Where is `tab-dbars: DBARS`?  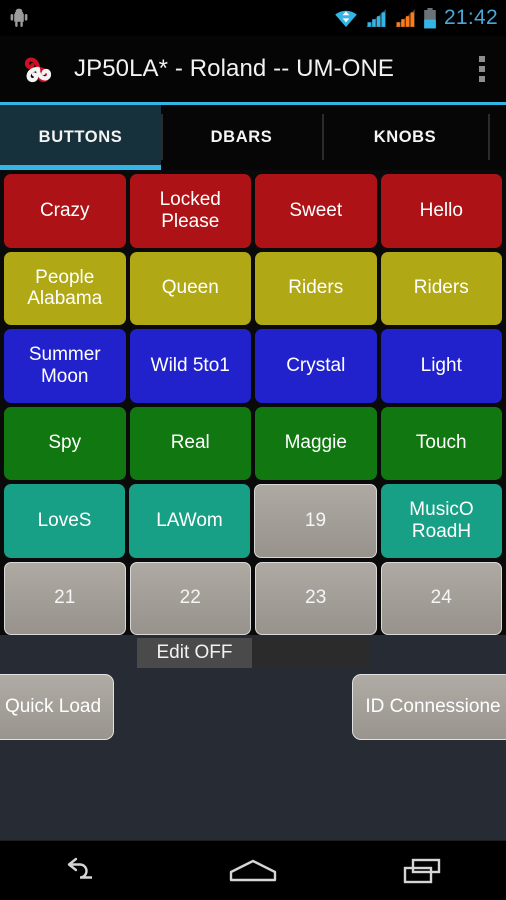
tab-dbars: DBARS is located at coordinates (241, 137).